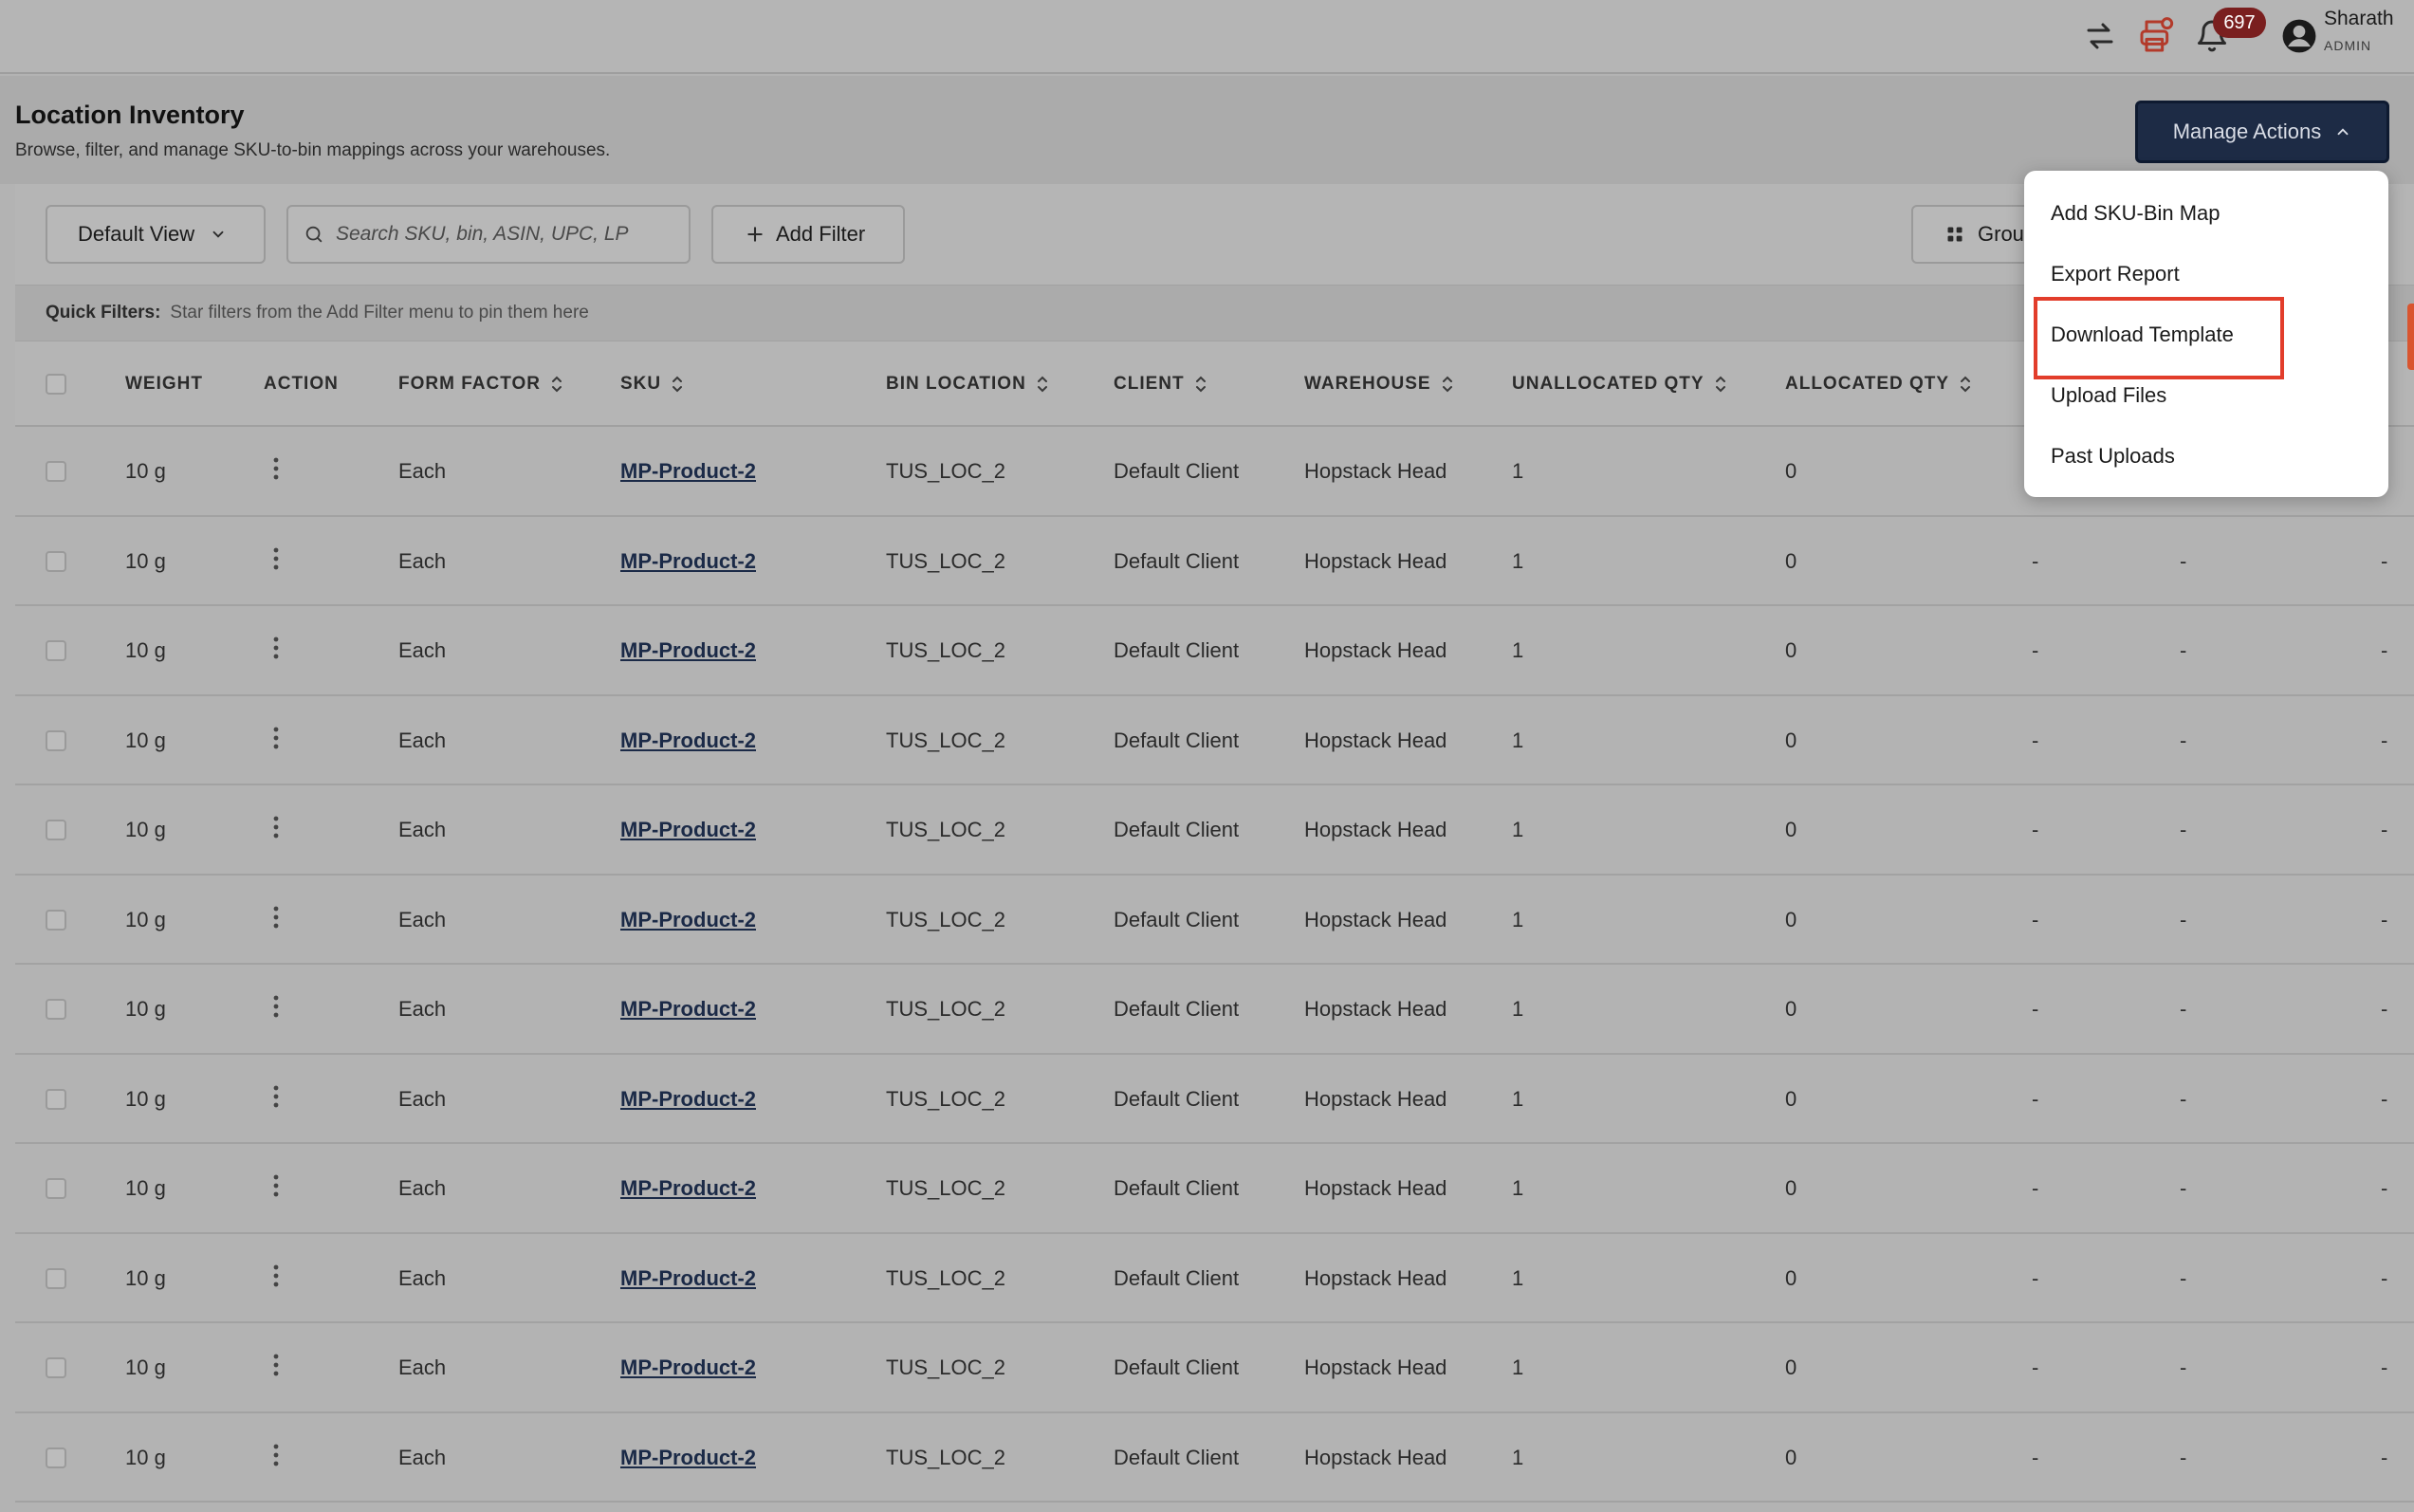 The height and width of the screenshot is (1512, 2414). What do you see at coordinates (2262, 132) in the screenshot?
I see `manage-actions-button: Manage Actions` at bounding box center [2262, 132].